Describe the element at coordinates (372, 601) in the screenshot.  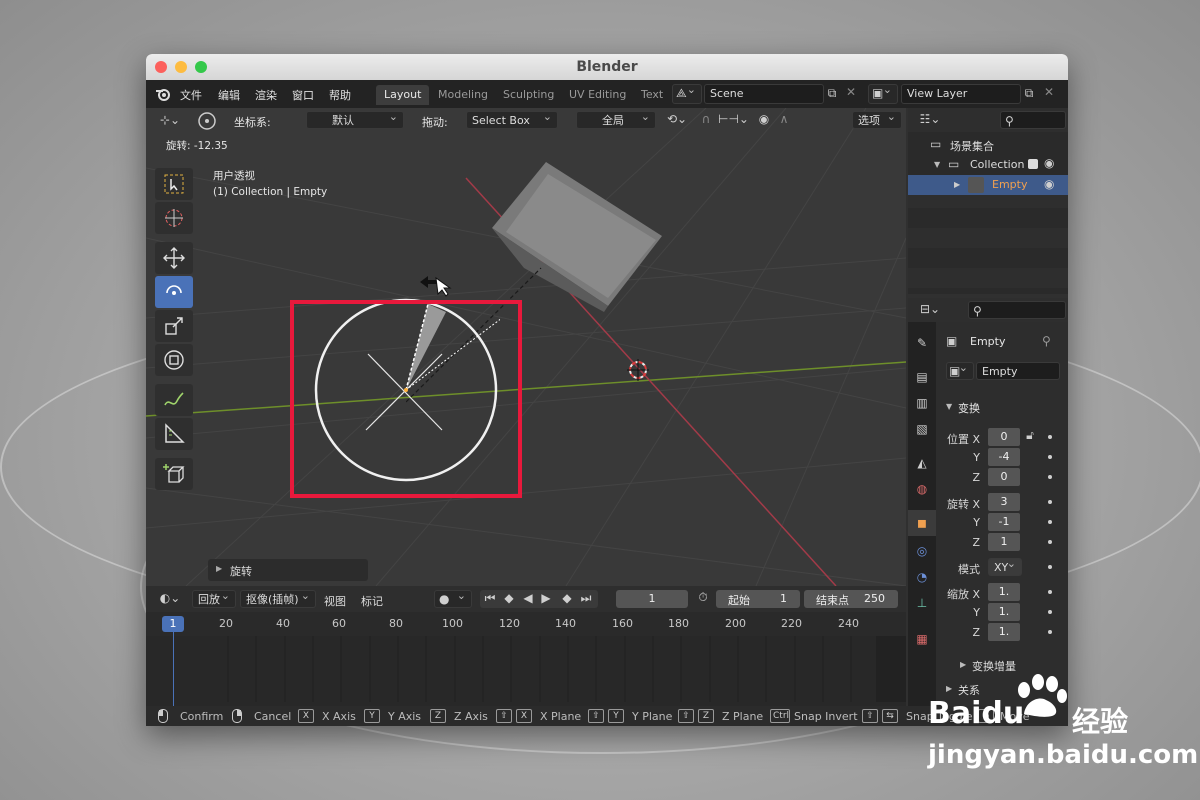
I see `timeline-marker-menu: 标记` at that location.